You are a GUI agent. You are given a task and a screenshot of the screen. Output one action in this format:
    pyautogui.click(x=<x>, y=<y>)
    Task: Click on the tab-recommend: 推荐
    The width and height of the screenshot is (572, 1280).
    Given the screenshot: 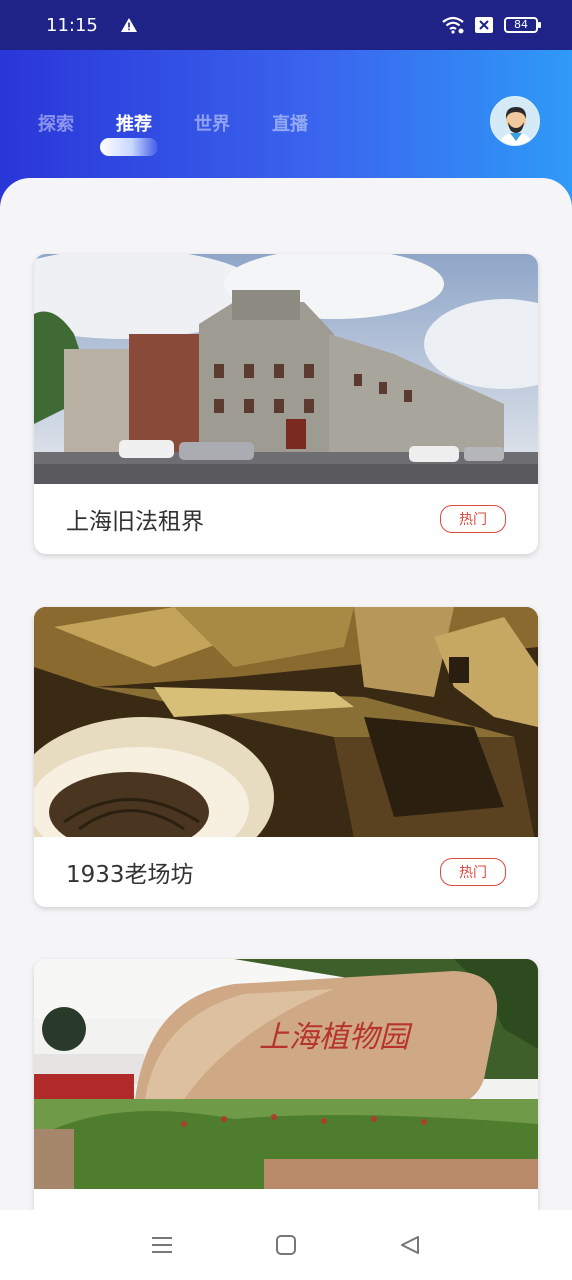 What is the action you would take?
    pyautogui.click(x=129, y=133)
    